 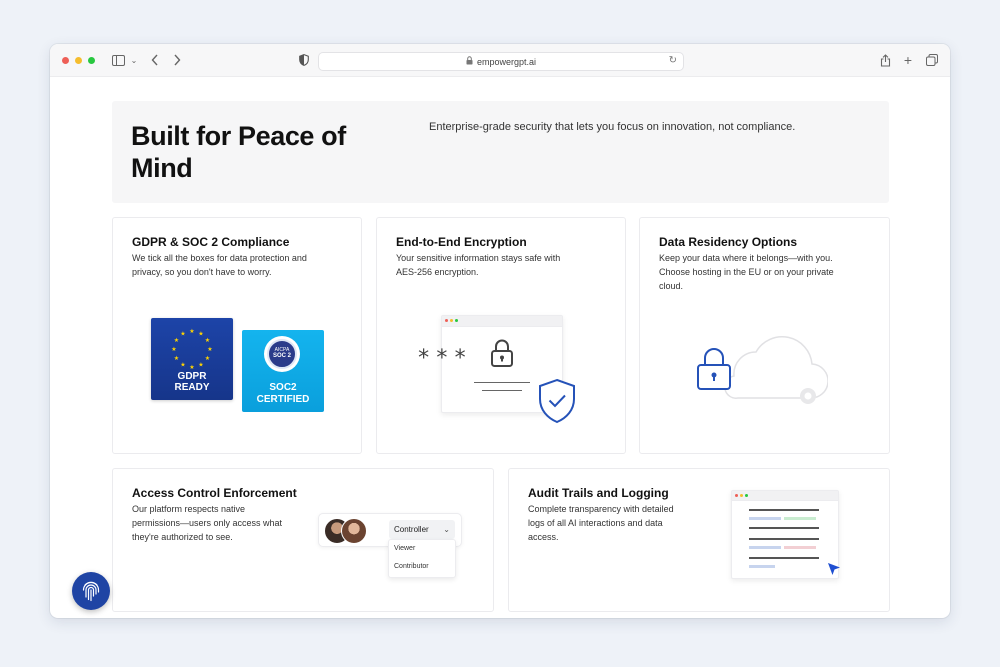 What do you see at coordinates (444, 358) in the screenshot?
I see `masked-password-text: ***` at bounding box center [444, 358].